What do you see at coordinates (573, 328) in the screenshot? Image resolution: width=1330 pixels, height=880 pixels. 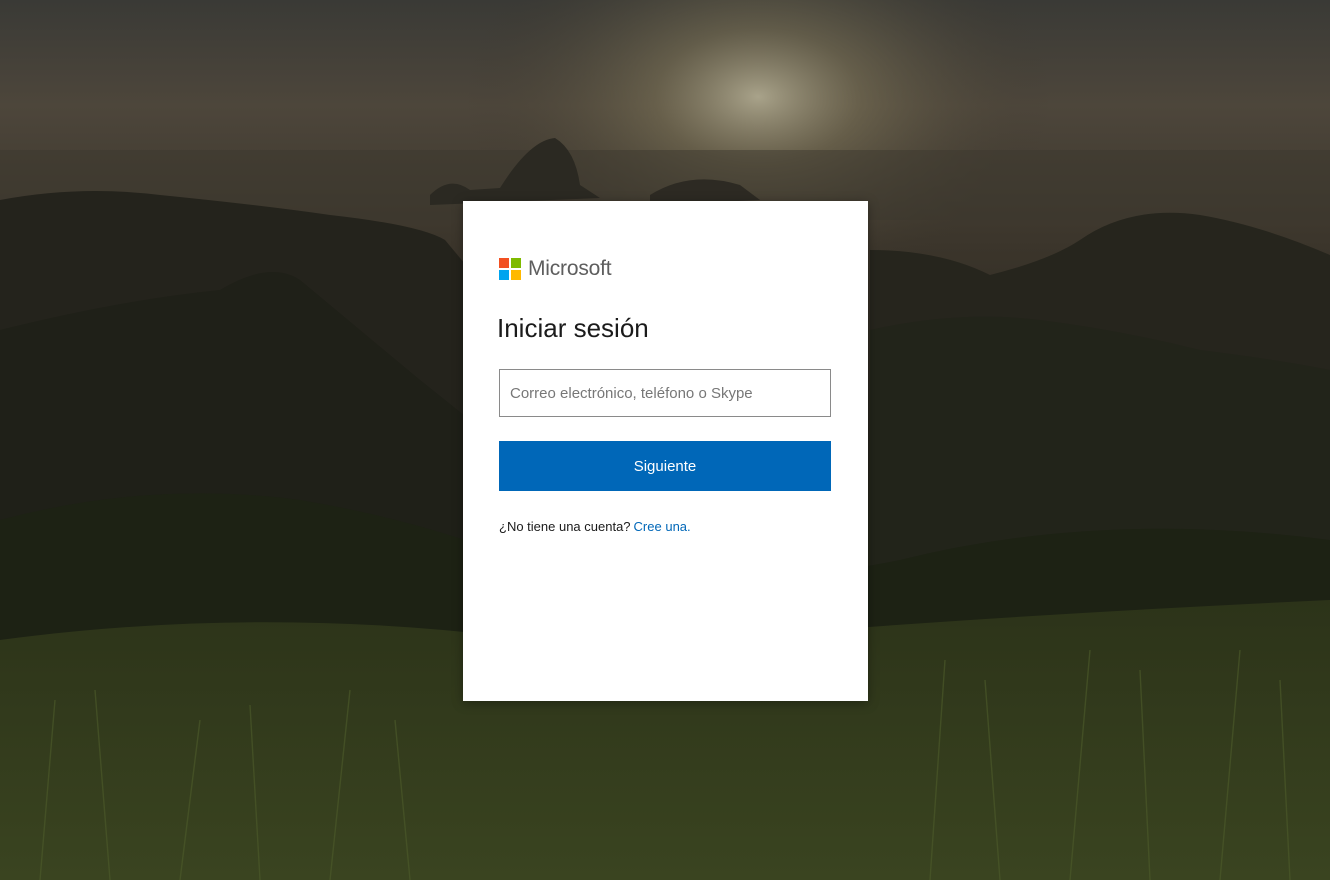 I see `page-title: Iniciar sesión` at bounding box center [573, 328].